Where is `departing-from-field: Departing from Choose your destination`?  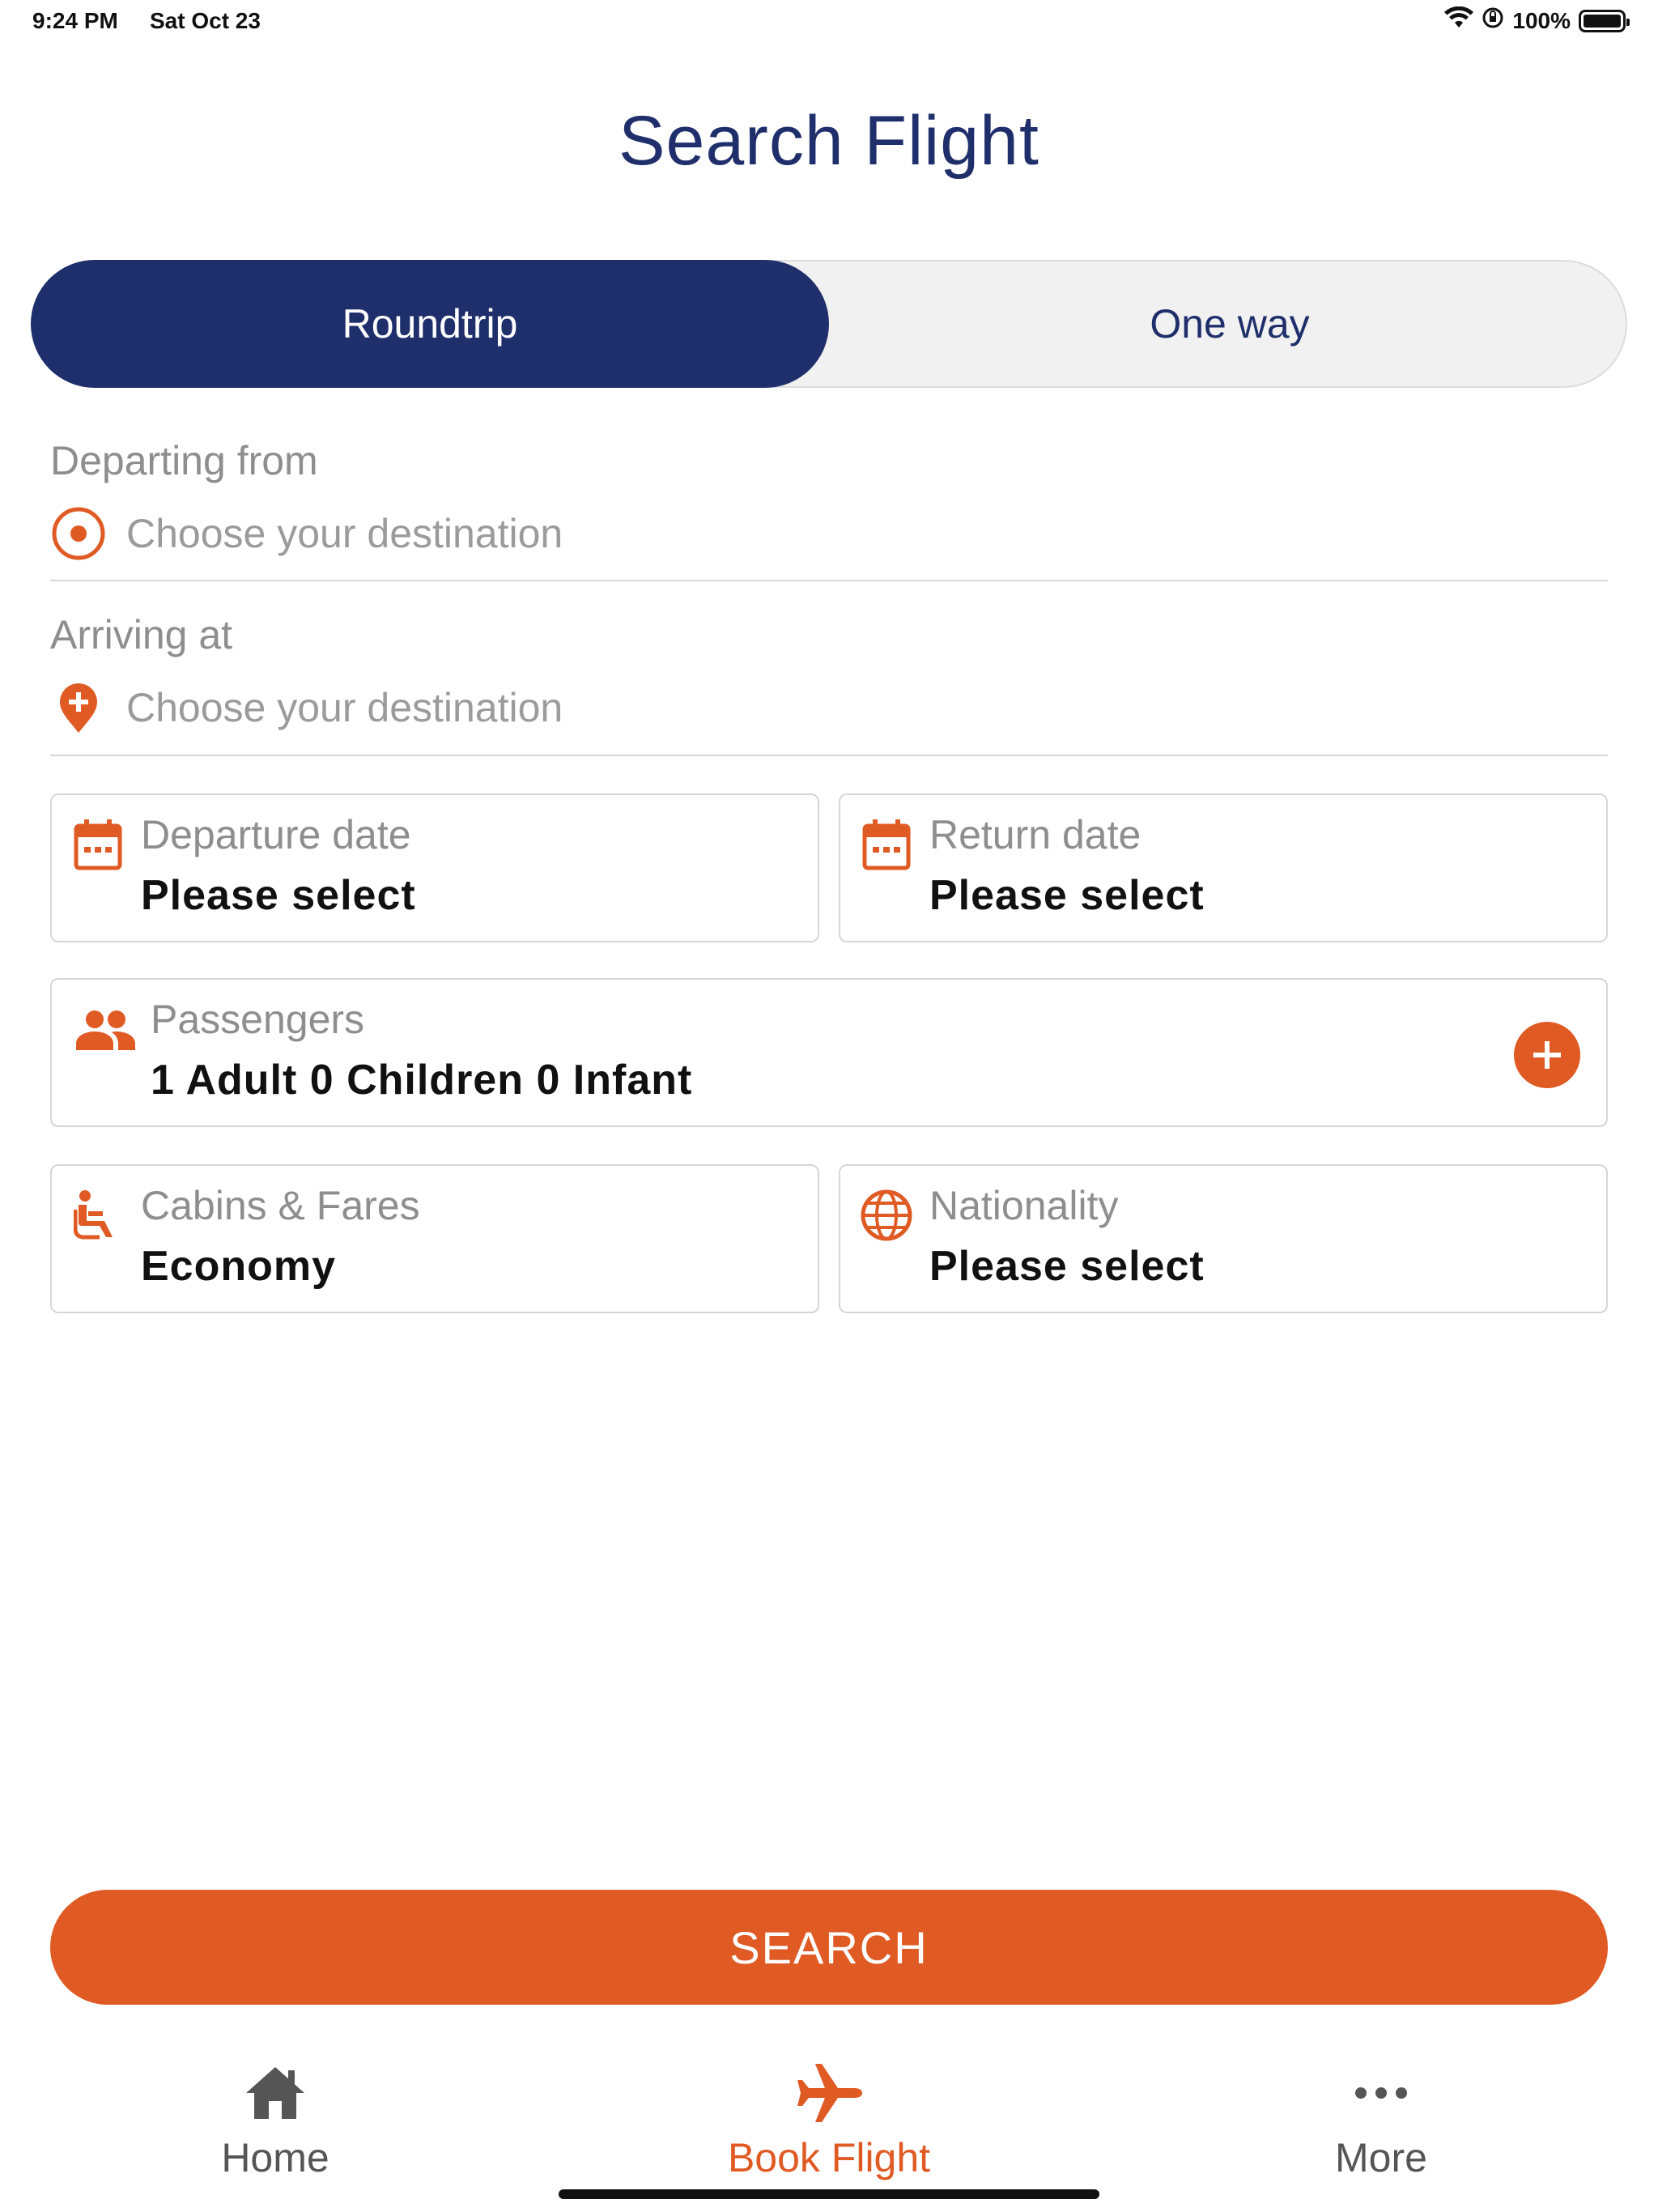
departing-from-field: Departing from Choose your destination is located at coordinates (829, 500).